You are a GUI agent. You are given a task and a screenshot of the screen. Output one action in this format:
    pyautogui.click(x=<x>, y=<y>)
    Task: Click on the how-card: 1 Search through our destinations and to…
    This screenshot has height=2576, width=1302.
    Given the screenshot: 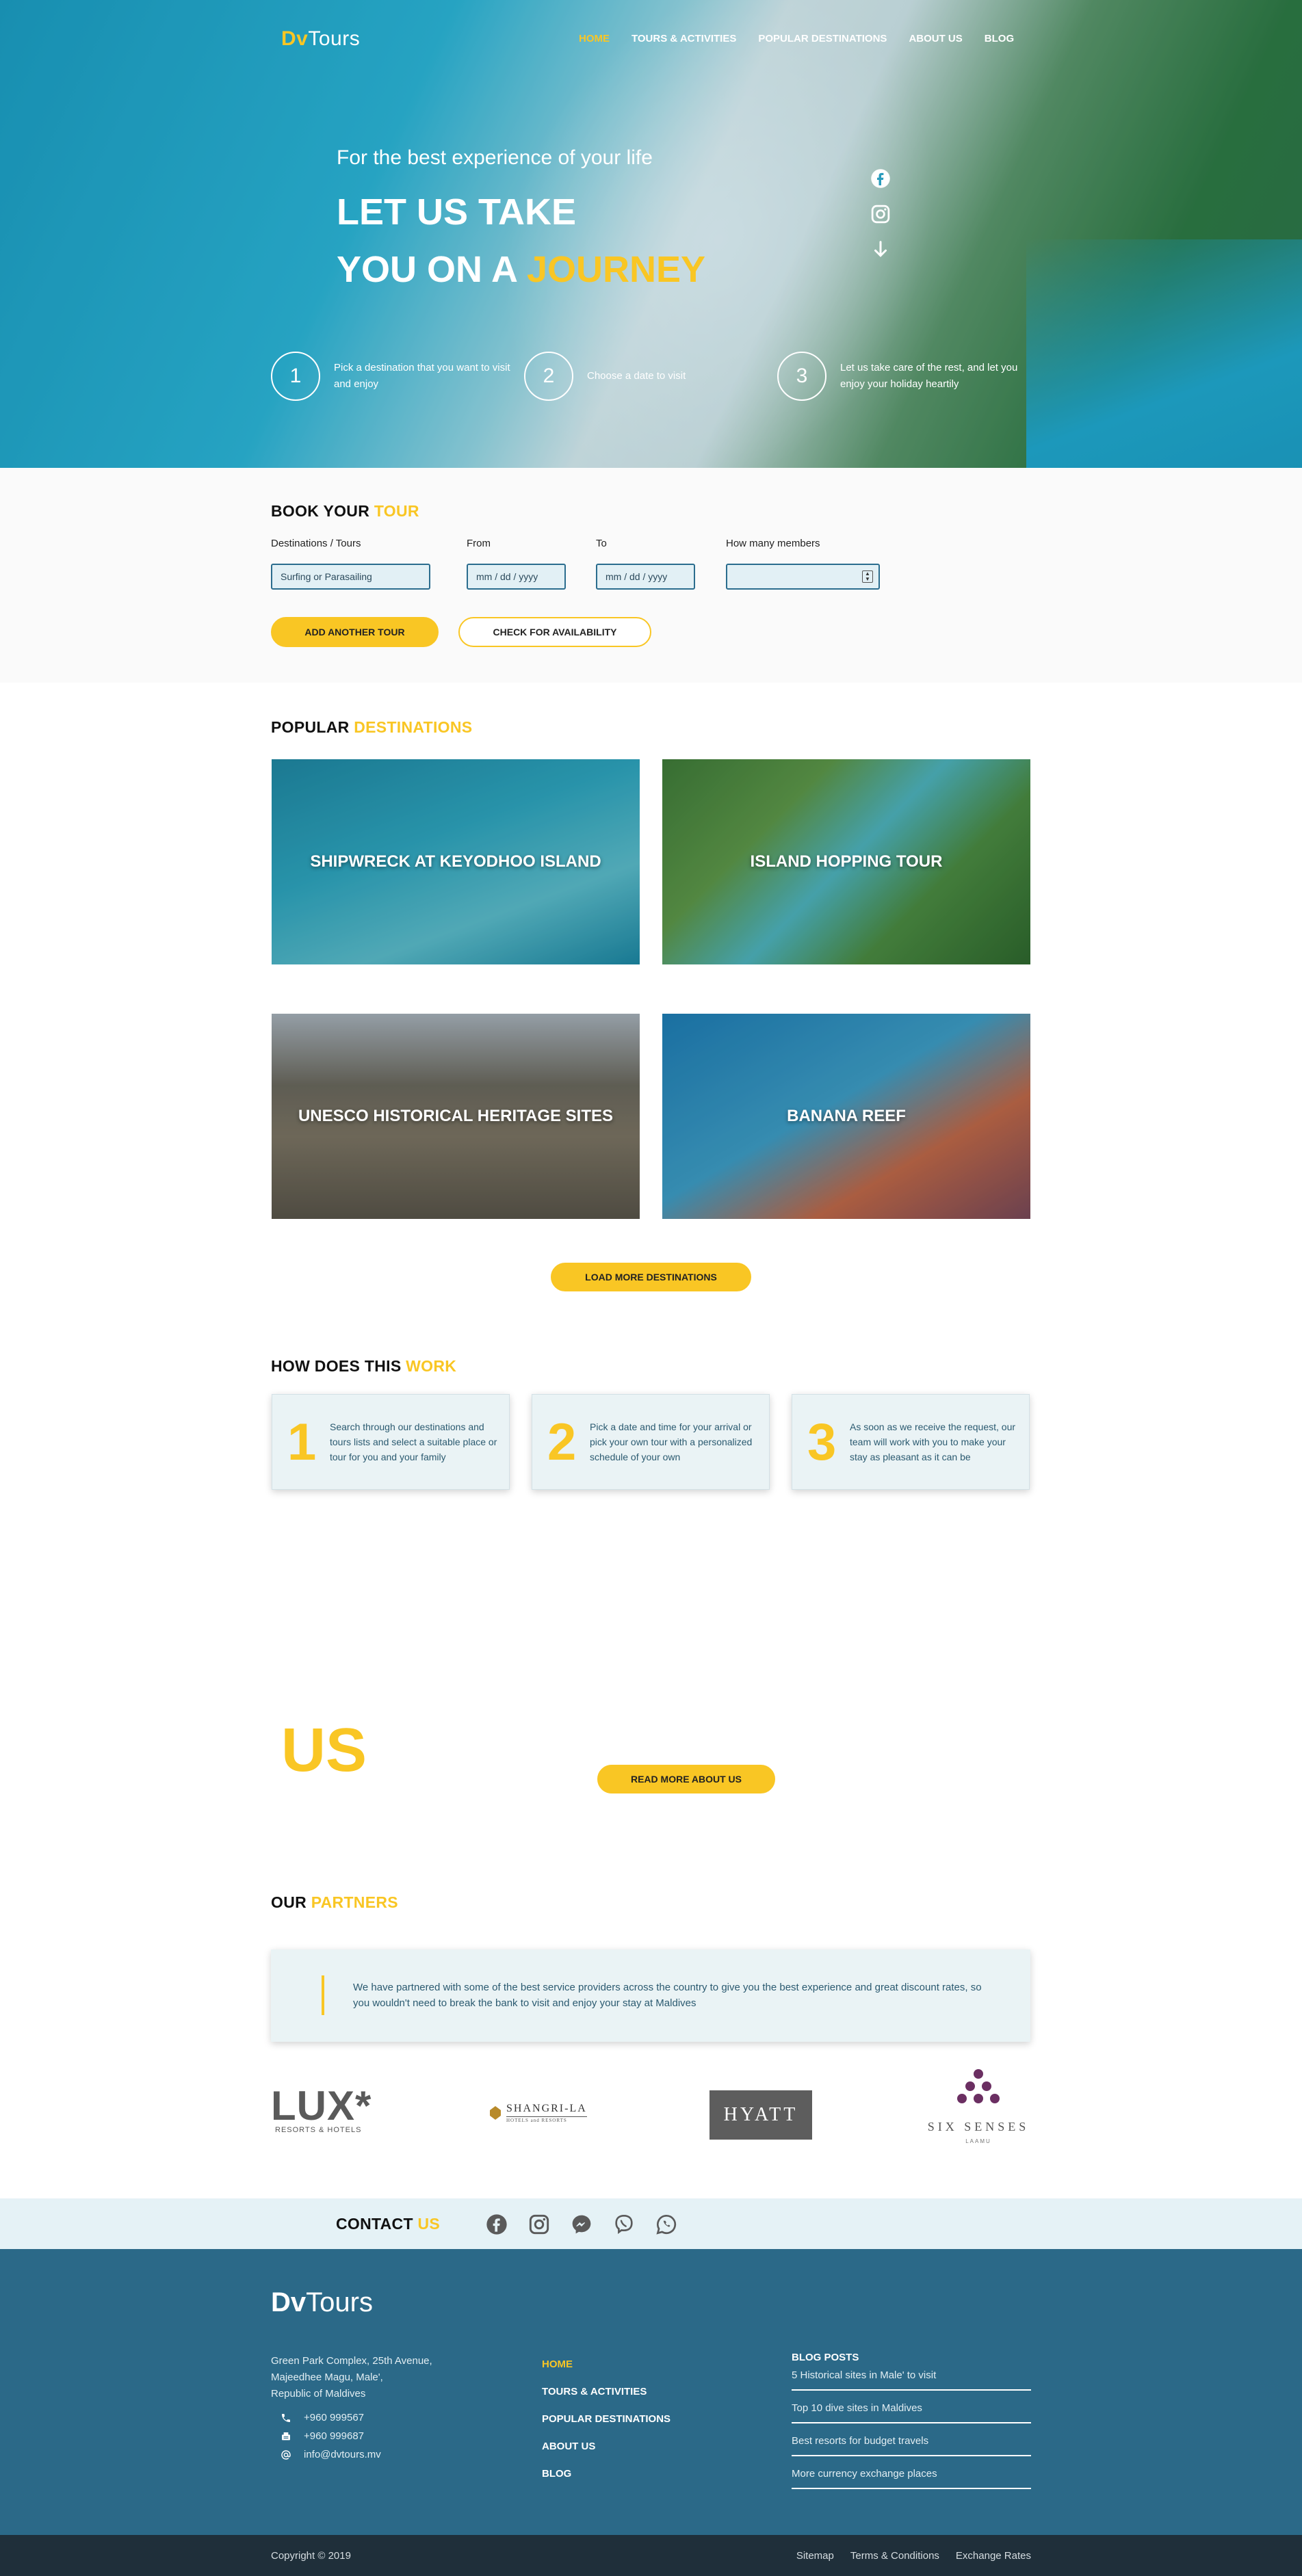 What is the action you would take?
    pyautogui.click(x=391, y=1442)
    